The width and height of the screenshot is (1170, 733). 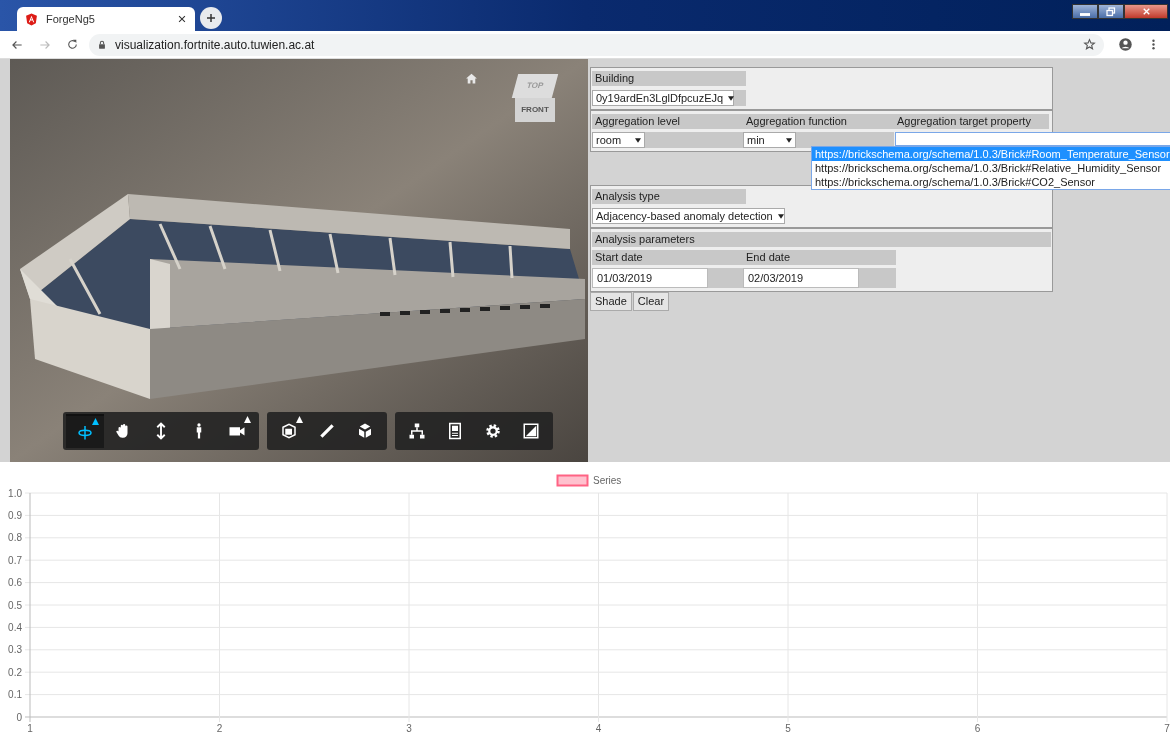 What do you see at coordinates (788, 728) in the screenshot?
I see `axis-tick-label: 5` at bounding box center [788, 728].